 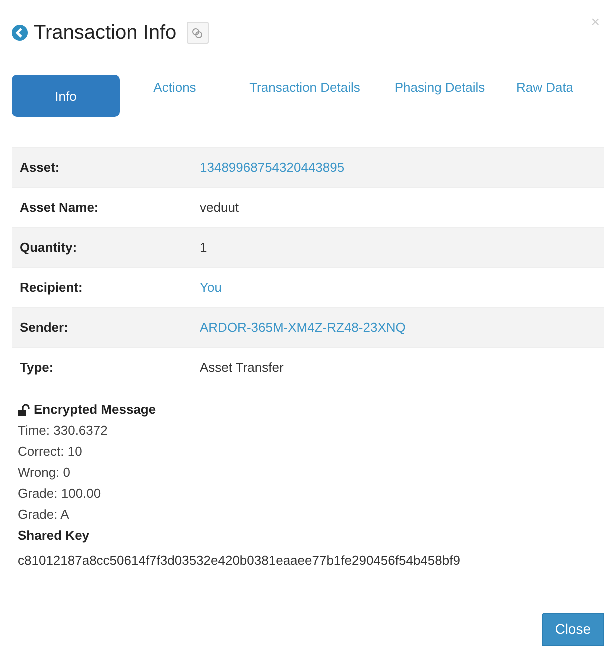 What do you see at coordinates (105, 33) in the screenshot?
I see `dialog-title: Transaction Info` at bounding box center [105, 33].